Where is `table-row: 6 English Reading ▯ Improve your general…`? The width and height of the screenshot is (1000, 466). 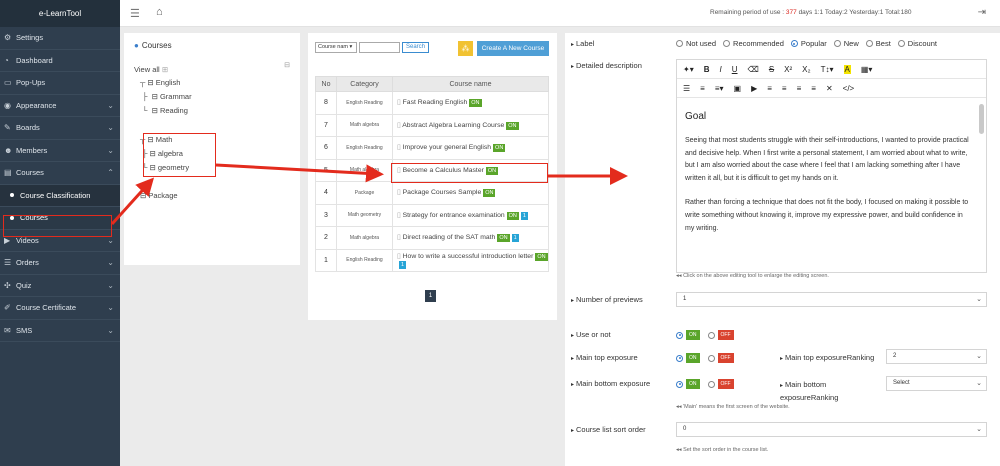
table-row: 6 English Reading ▯ Improve your general… is located at coordinates (432, 148).